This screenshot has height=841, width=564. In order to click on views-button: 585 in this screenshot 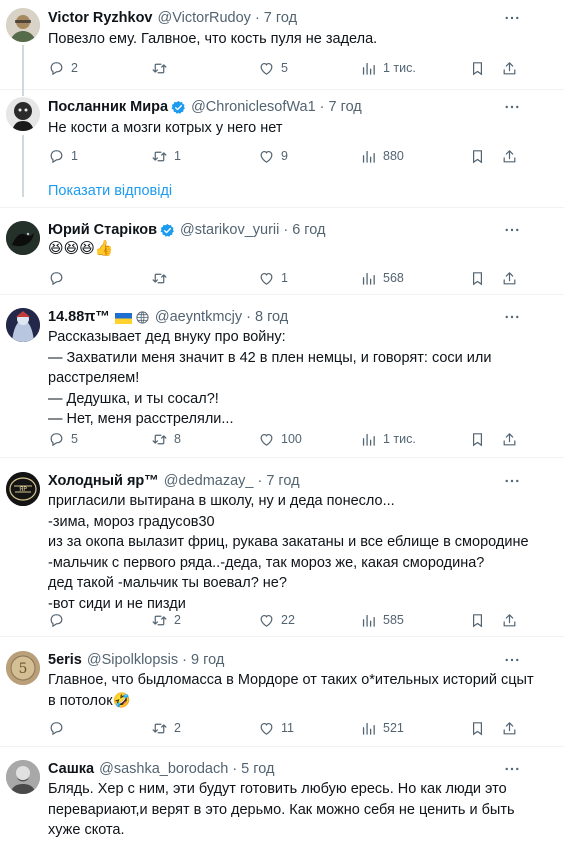, I will do `click(382, 620)`.